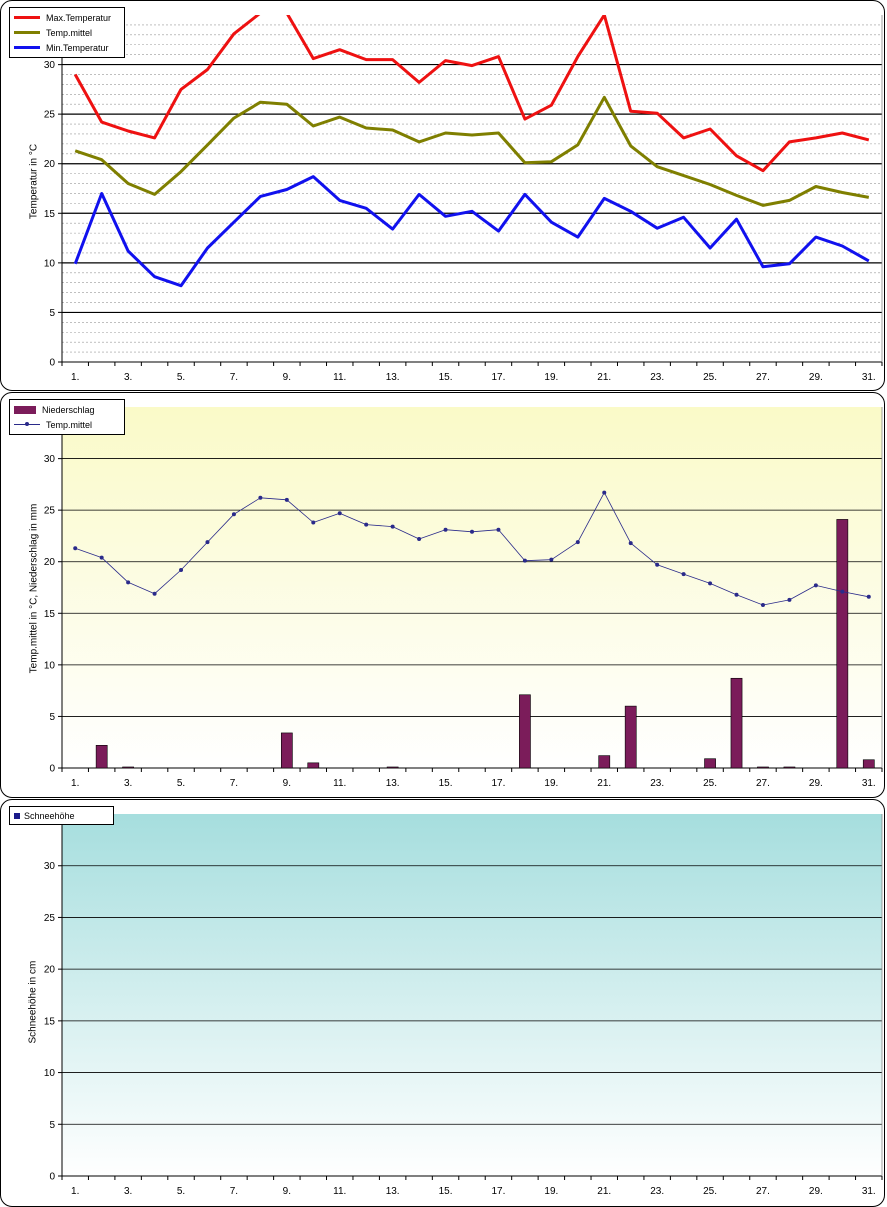  I want to click on mean-temp-marker-swatch, so click(27, 424).